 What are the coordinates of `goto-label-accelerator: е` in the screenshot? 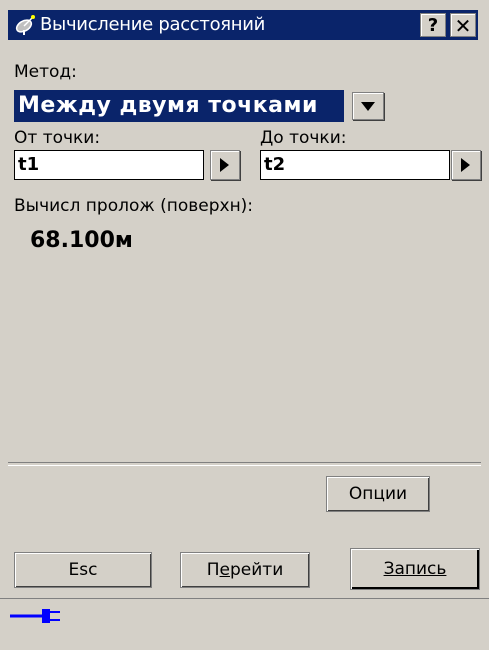 It's located at (224, 570).